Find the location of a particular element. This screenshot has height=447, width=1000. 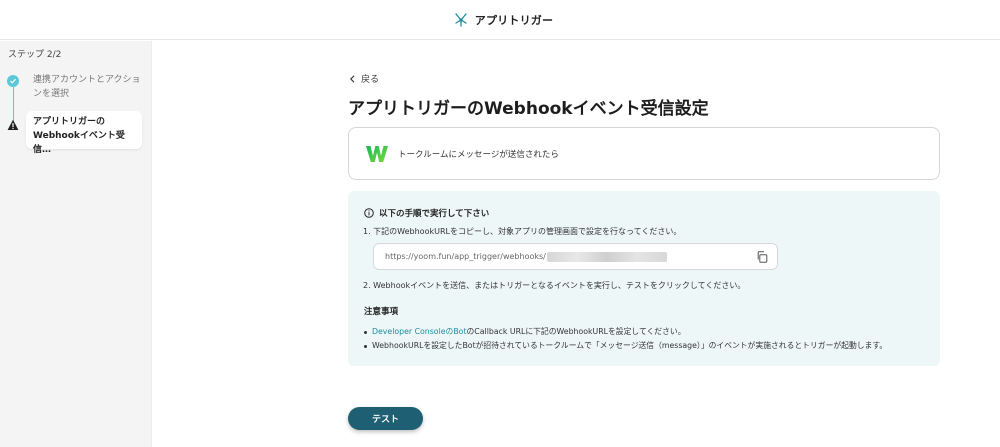

instructions-header: 以下の手順で実行して下さい is located at coordinates (426, 213).